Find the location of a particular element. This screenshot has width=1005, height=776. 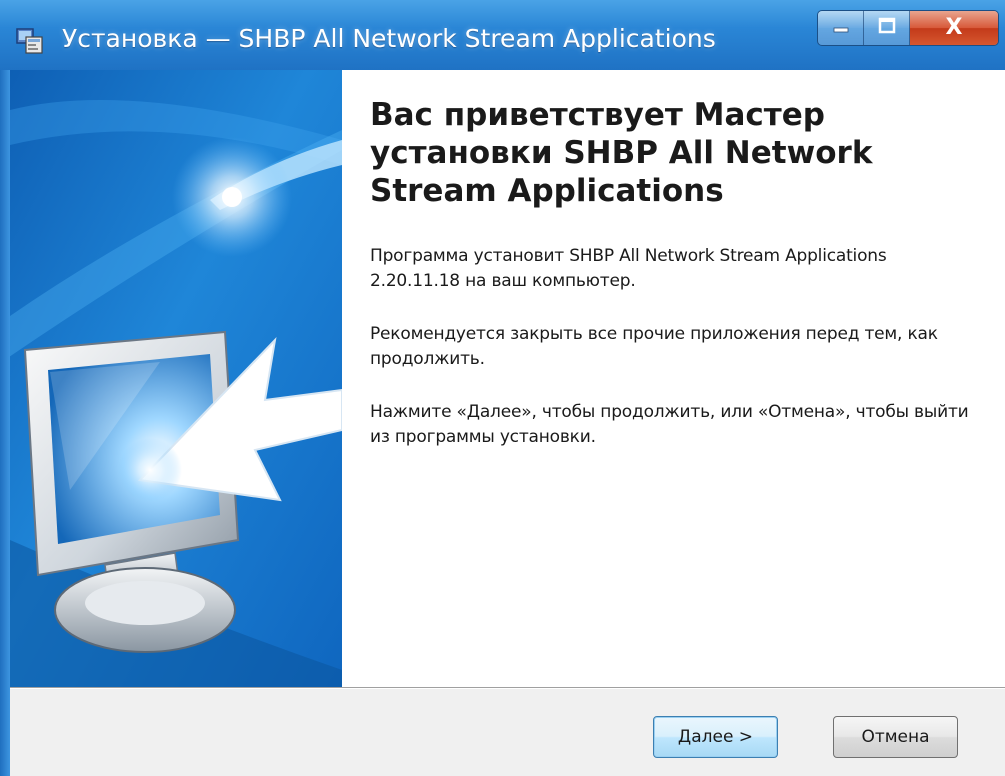

setup-icon is located at coordinates (30, 41).